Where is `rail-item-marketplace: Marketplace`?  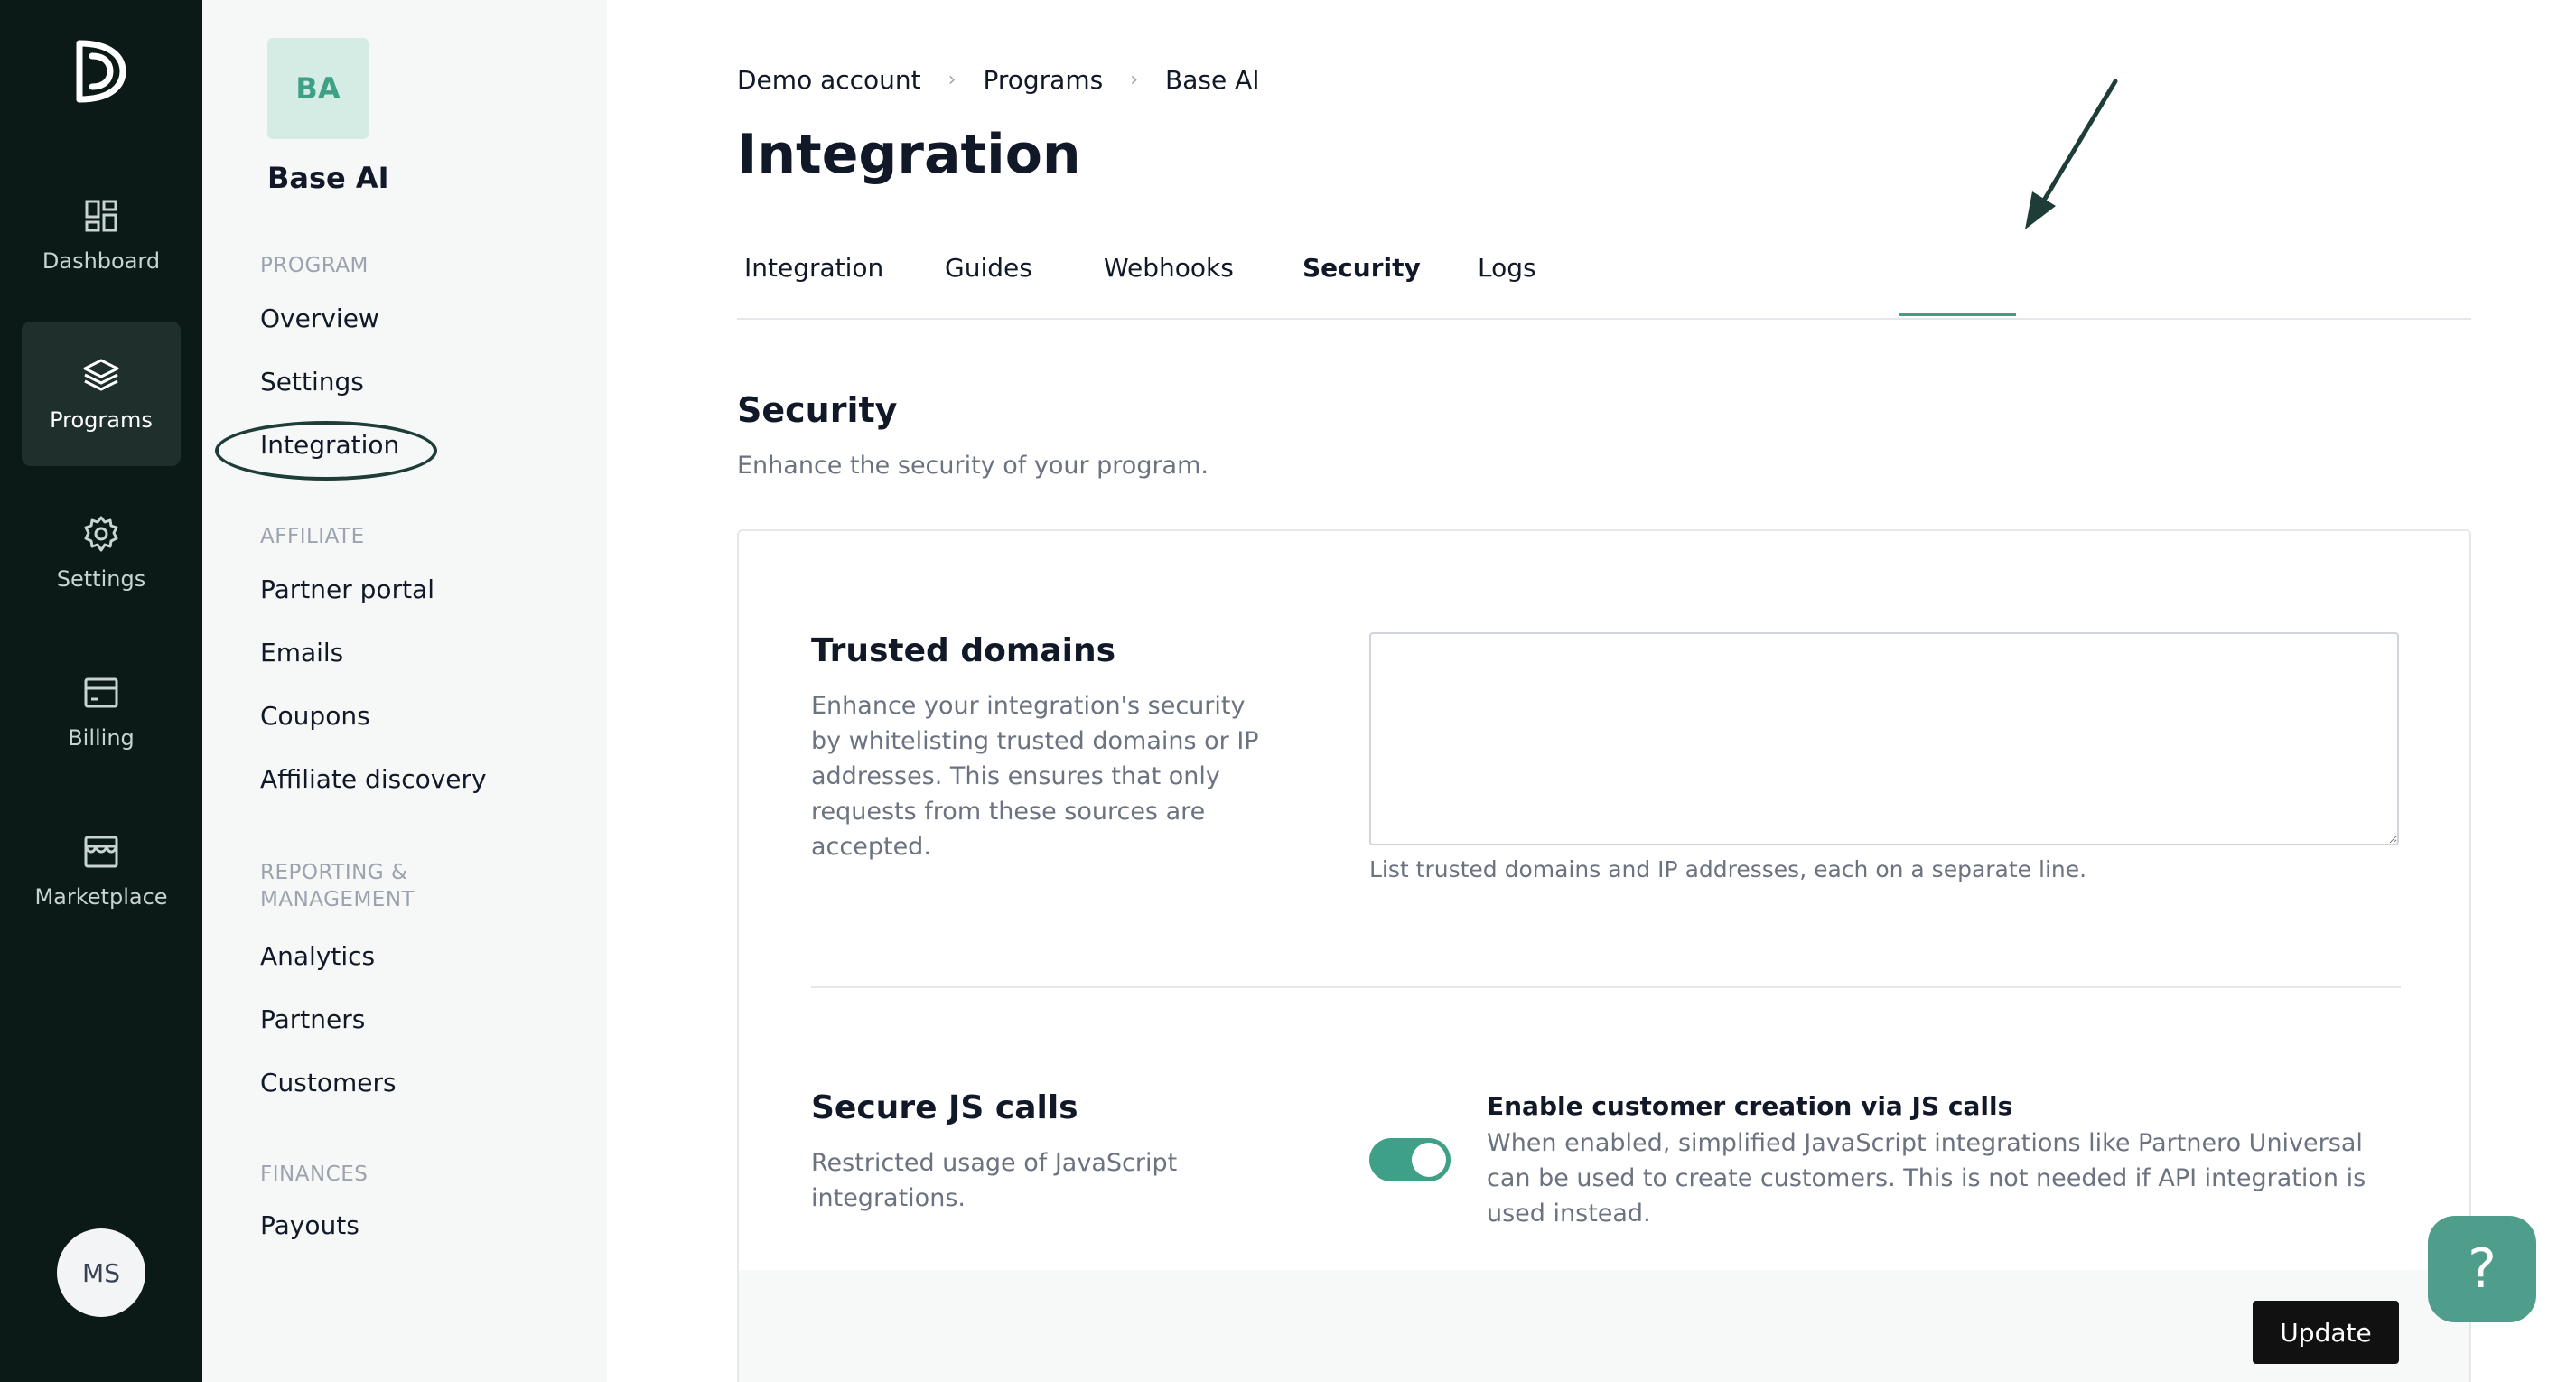 rail-item-marketplace: Marketplace is located at coordinates (101, 870).